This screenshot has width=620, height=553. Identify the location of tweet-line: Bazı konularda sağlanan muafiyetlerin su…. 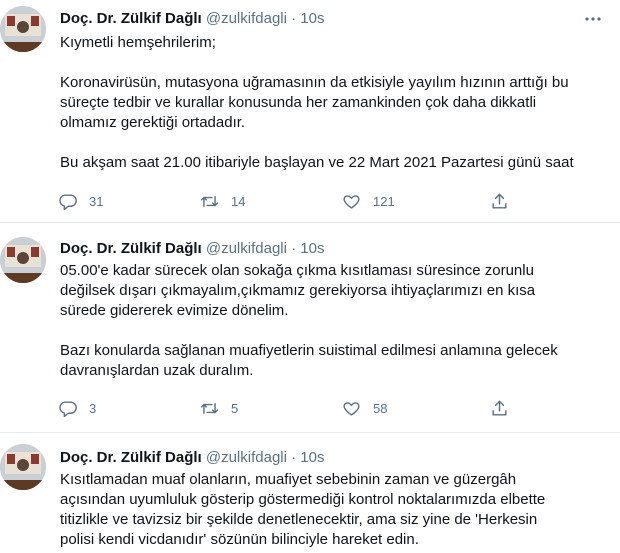
(309, 350).